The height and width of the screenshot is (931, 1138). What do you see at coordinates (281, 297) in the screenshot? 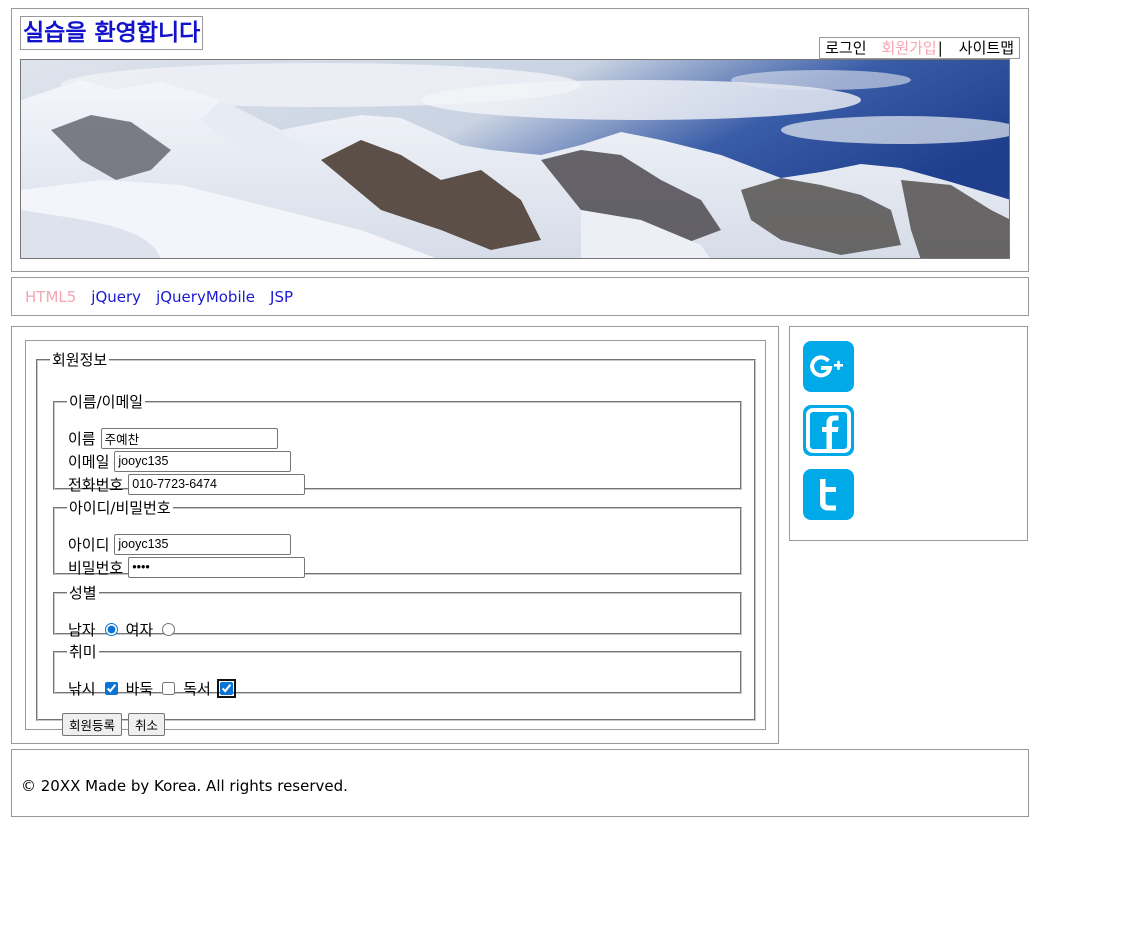
I see `nav-item-jsp: JSP` at bounding box center [281, 297].